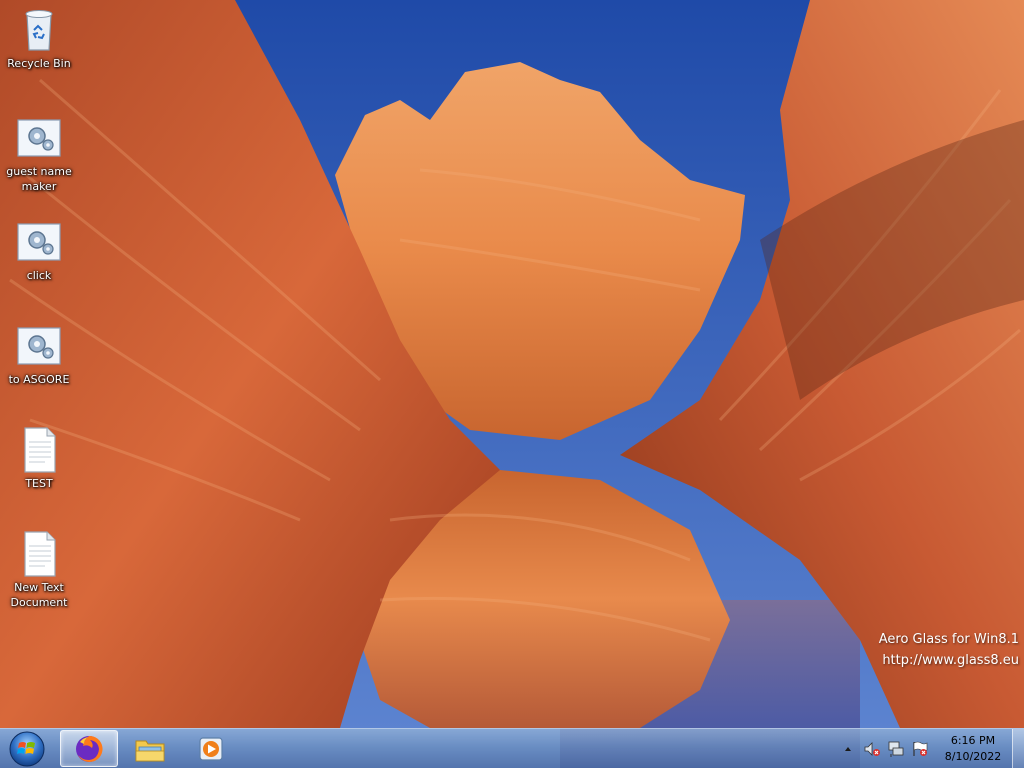  I want to click on desktop-icon-test: TEST, so click(39, 458).